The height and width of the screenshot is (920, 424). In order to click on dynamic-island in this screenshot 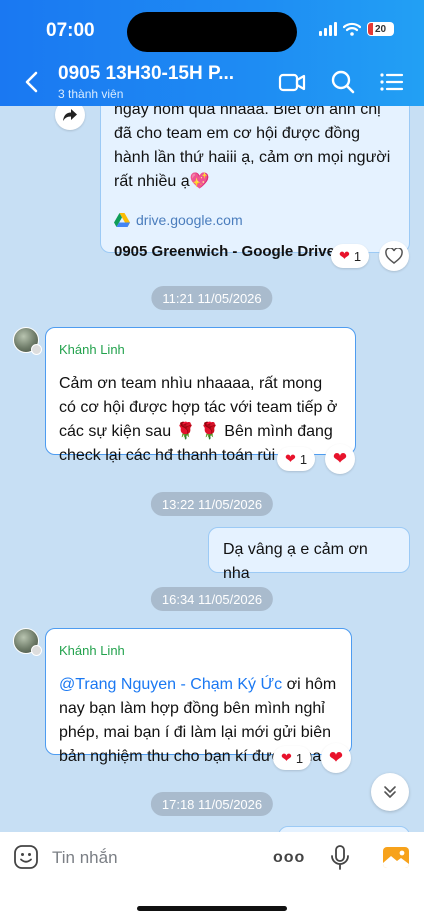, I will do `click(212, 32)`.